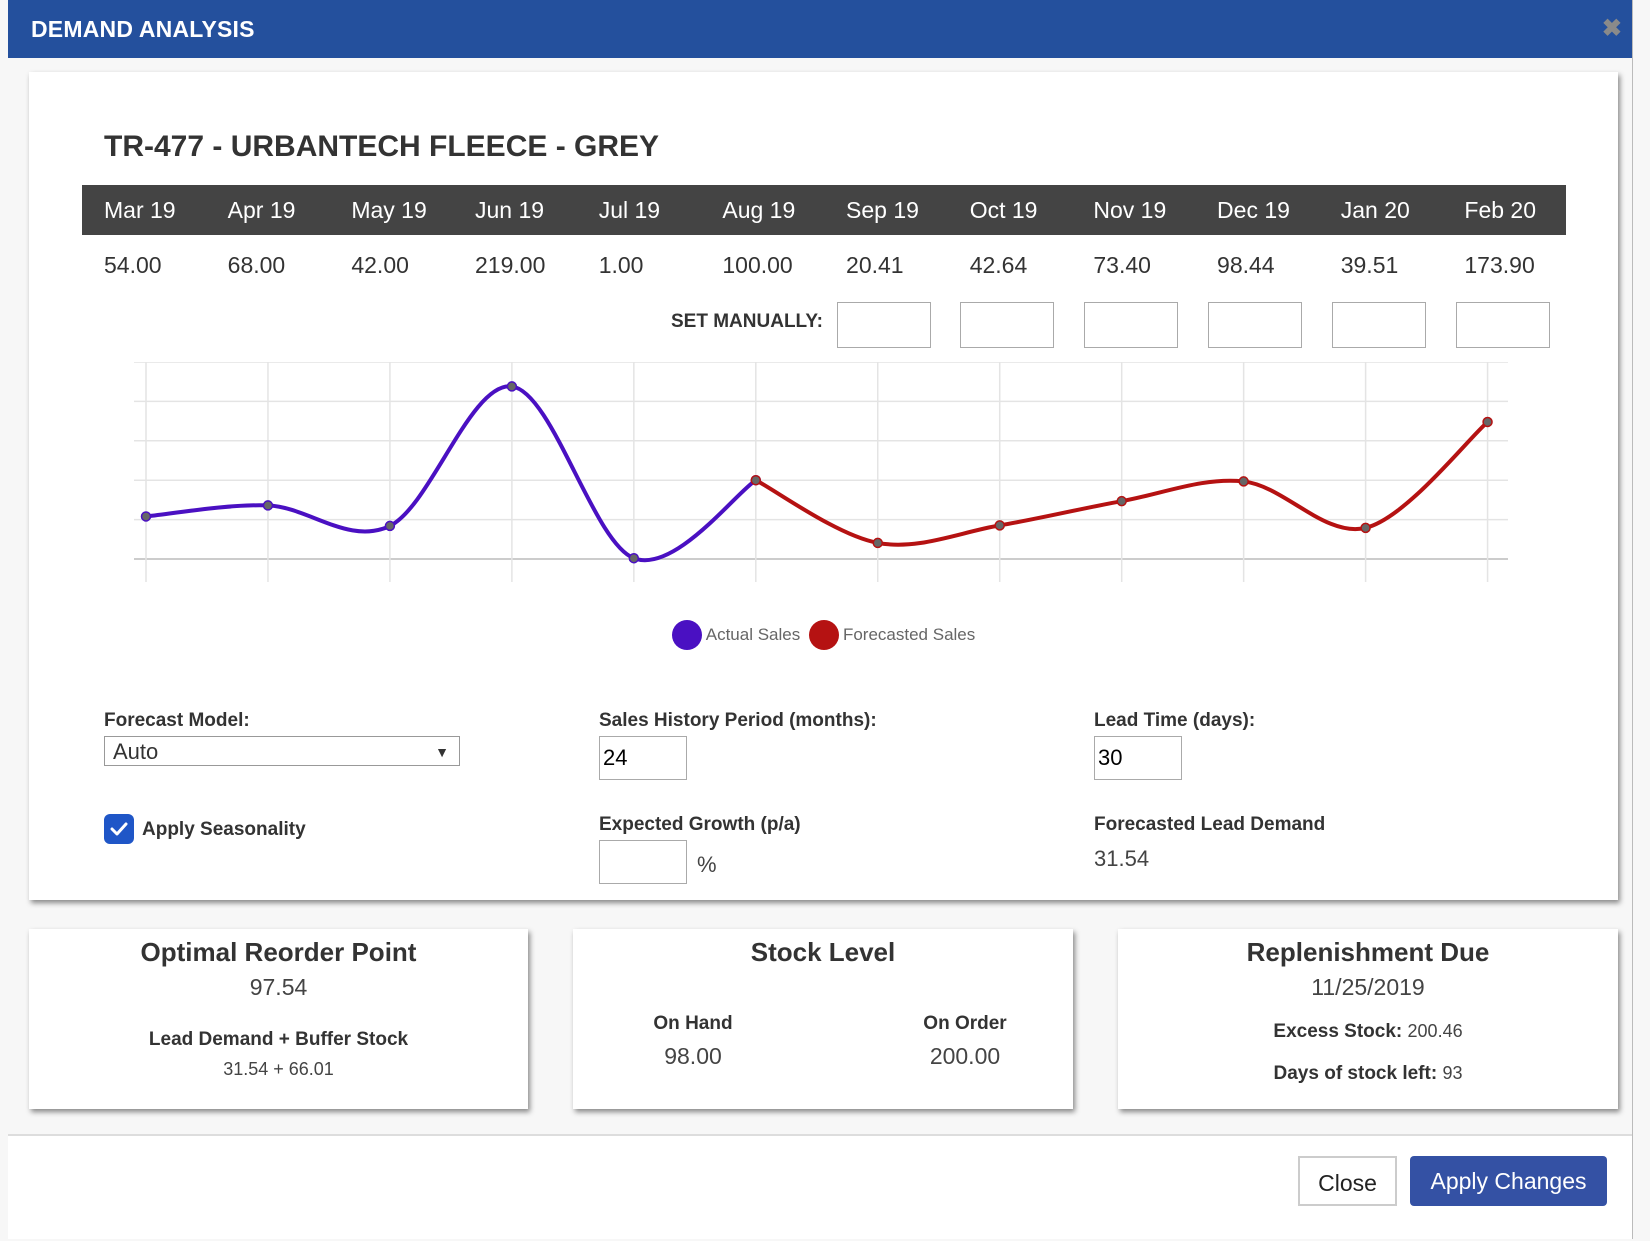 The height and width of the screenshot is (1241, 1650). Describe the element at coordinates (1452, 1073) in the screenshot. I see `days-left-value: 93` at that location.